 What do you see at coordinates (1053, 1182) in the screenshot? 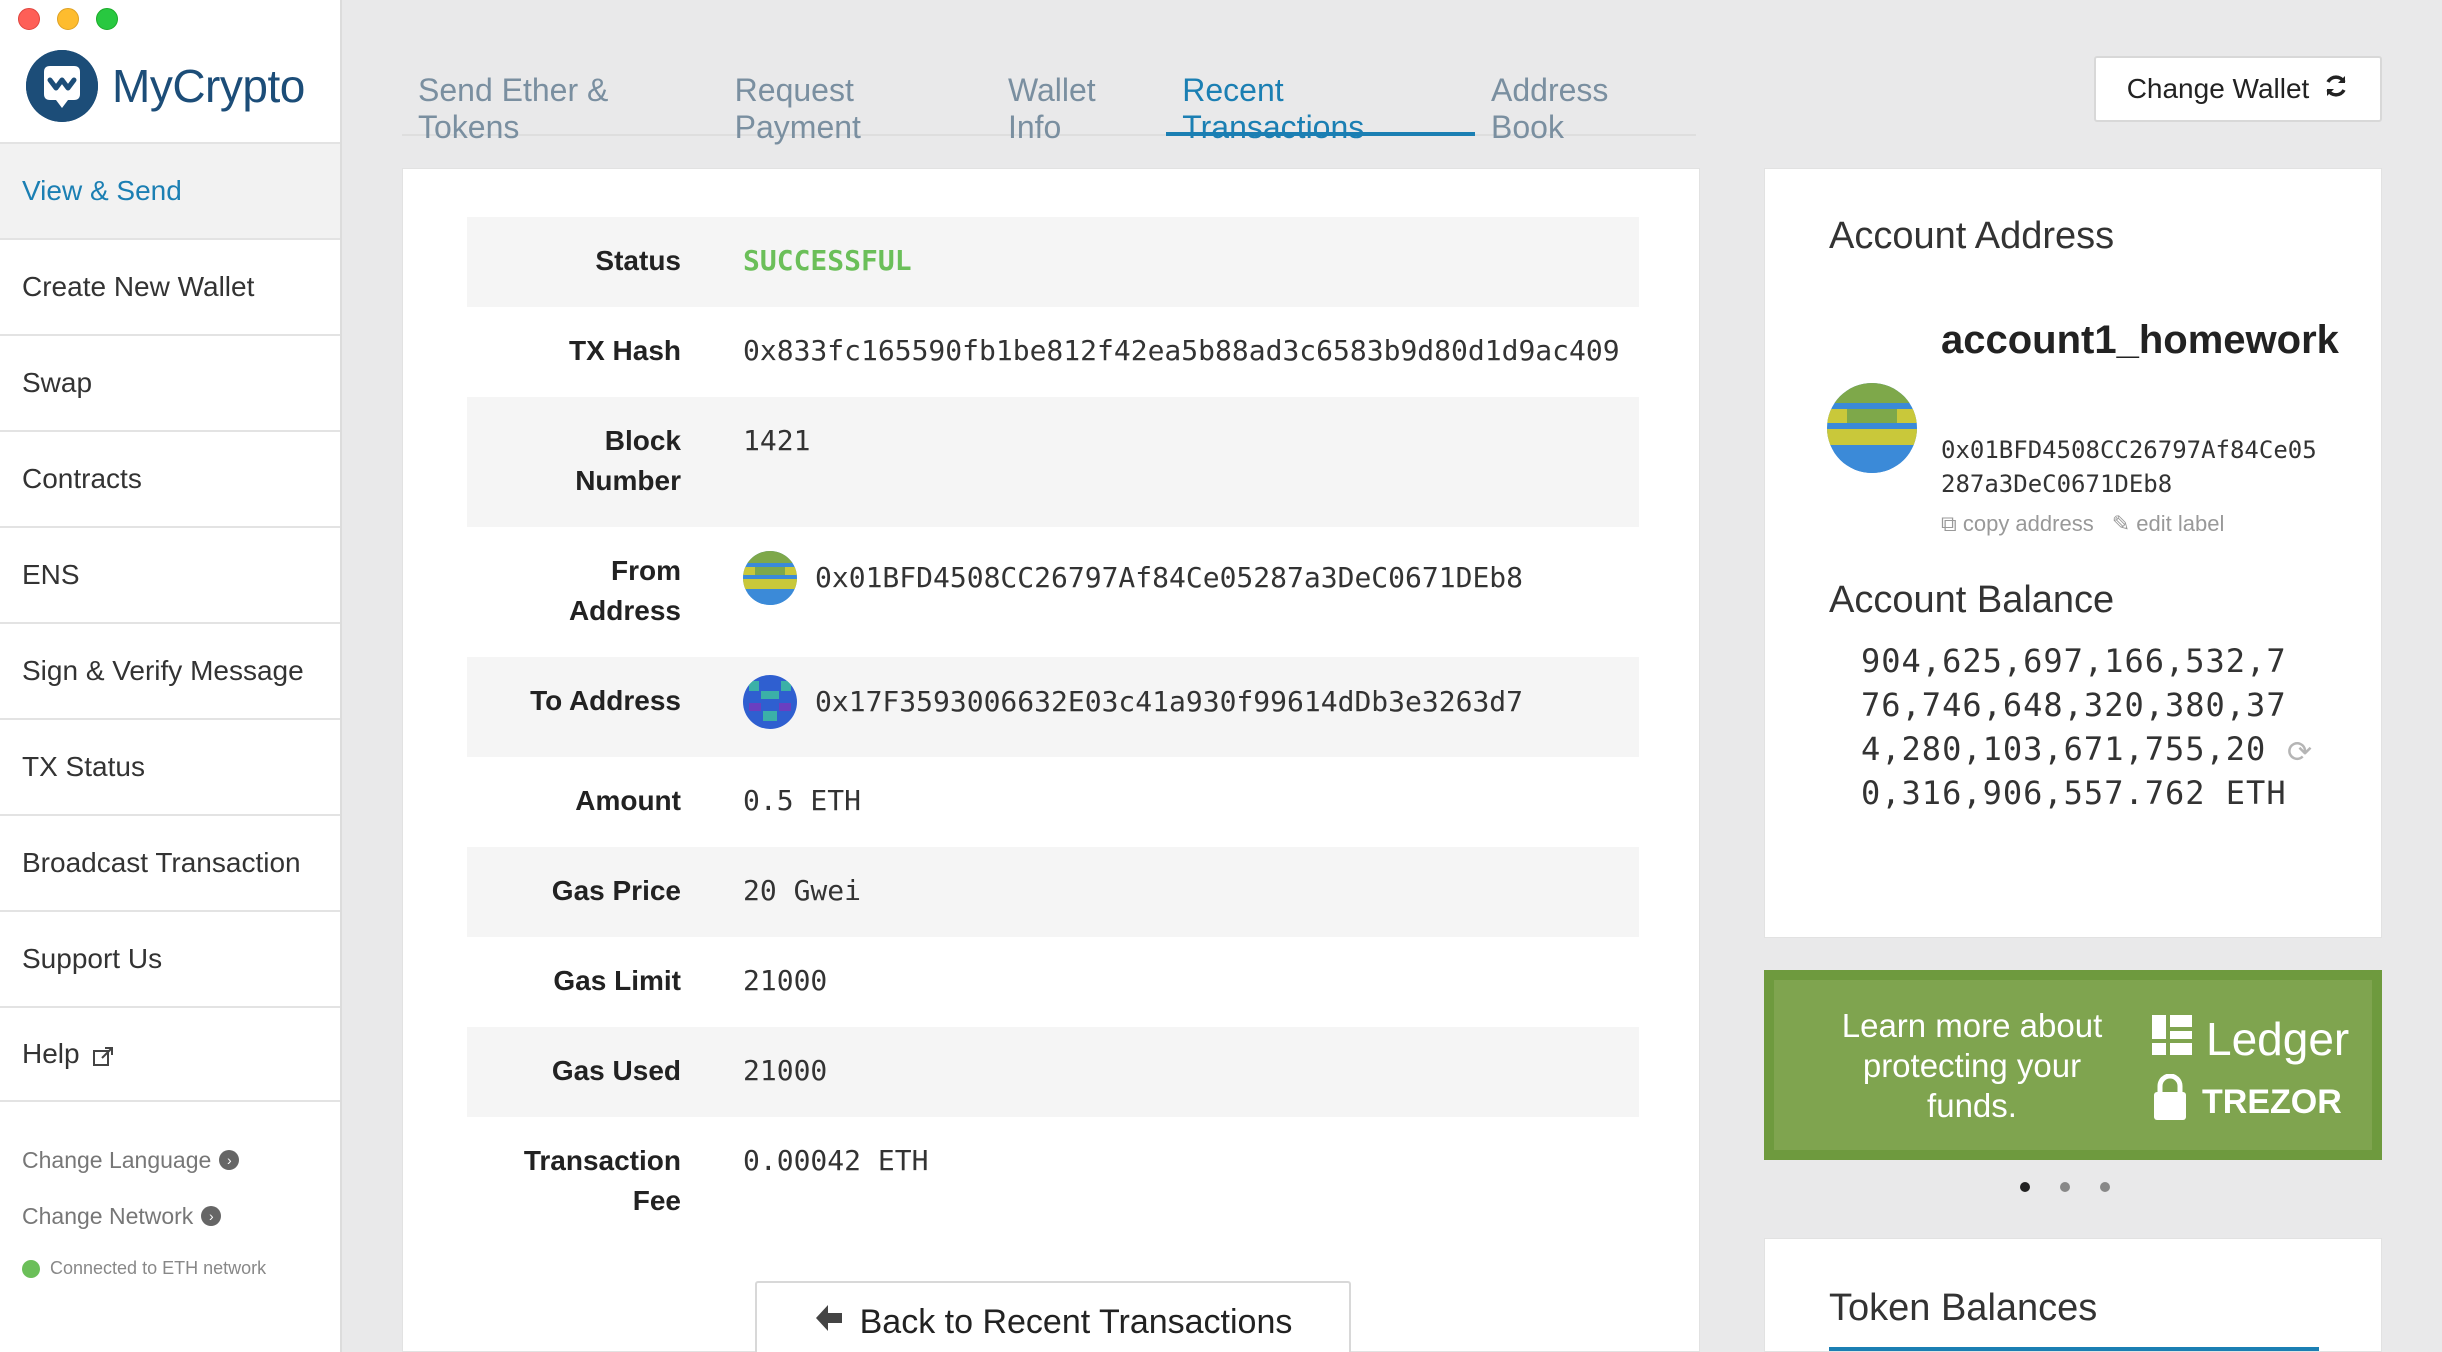
I see `tx-row-fee: Transaction Fee 0.00042 ETH` at bounding box center [1053, 1182].